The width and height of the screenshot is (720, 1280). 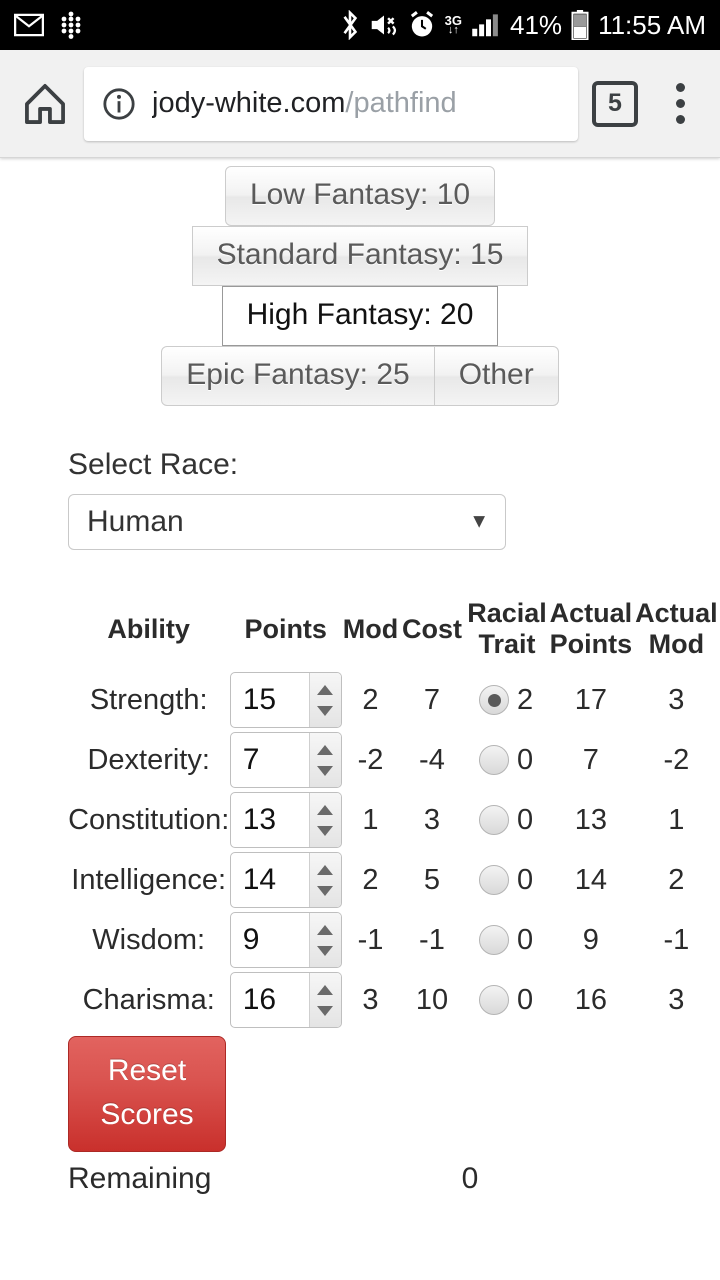 I want to click on points-stepper: 13, so click(x=285, y=820).